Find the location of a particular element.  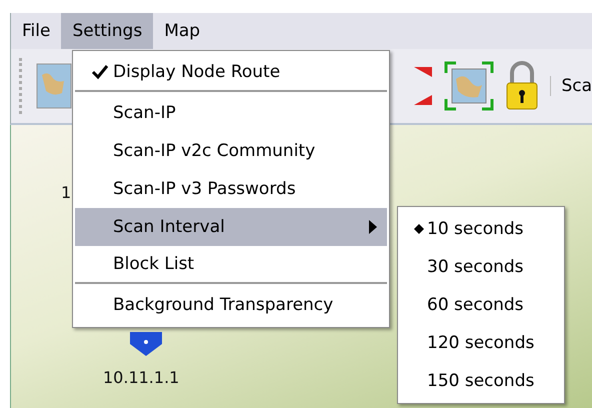

menu-title: Settings is located at coordinates (107, 31).